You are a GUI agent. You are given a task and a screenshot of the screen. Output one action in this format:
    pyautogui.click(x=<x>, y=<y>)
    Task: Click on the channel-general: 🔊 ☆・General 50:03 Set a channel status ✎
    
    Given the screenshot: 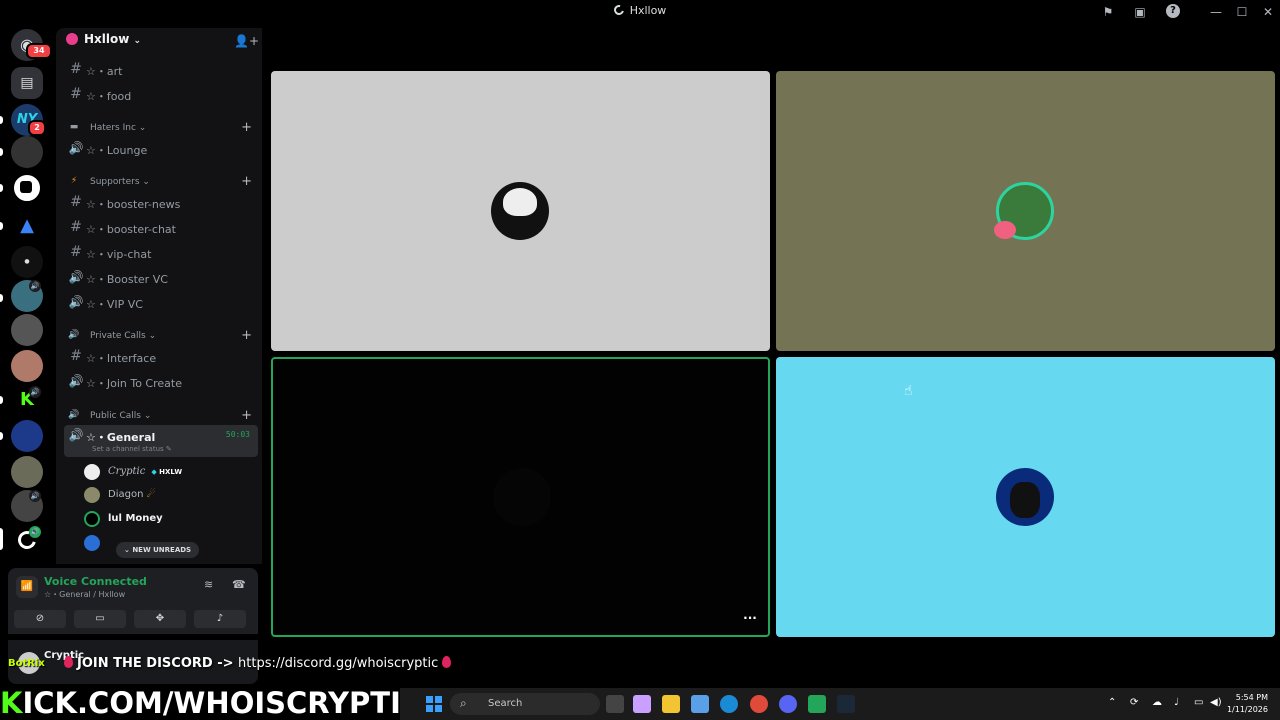 What is the action you would take?
    pyautogui.click(x=161, y=441)
    